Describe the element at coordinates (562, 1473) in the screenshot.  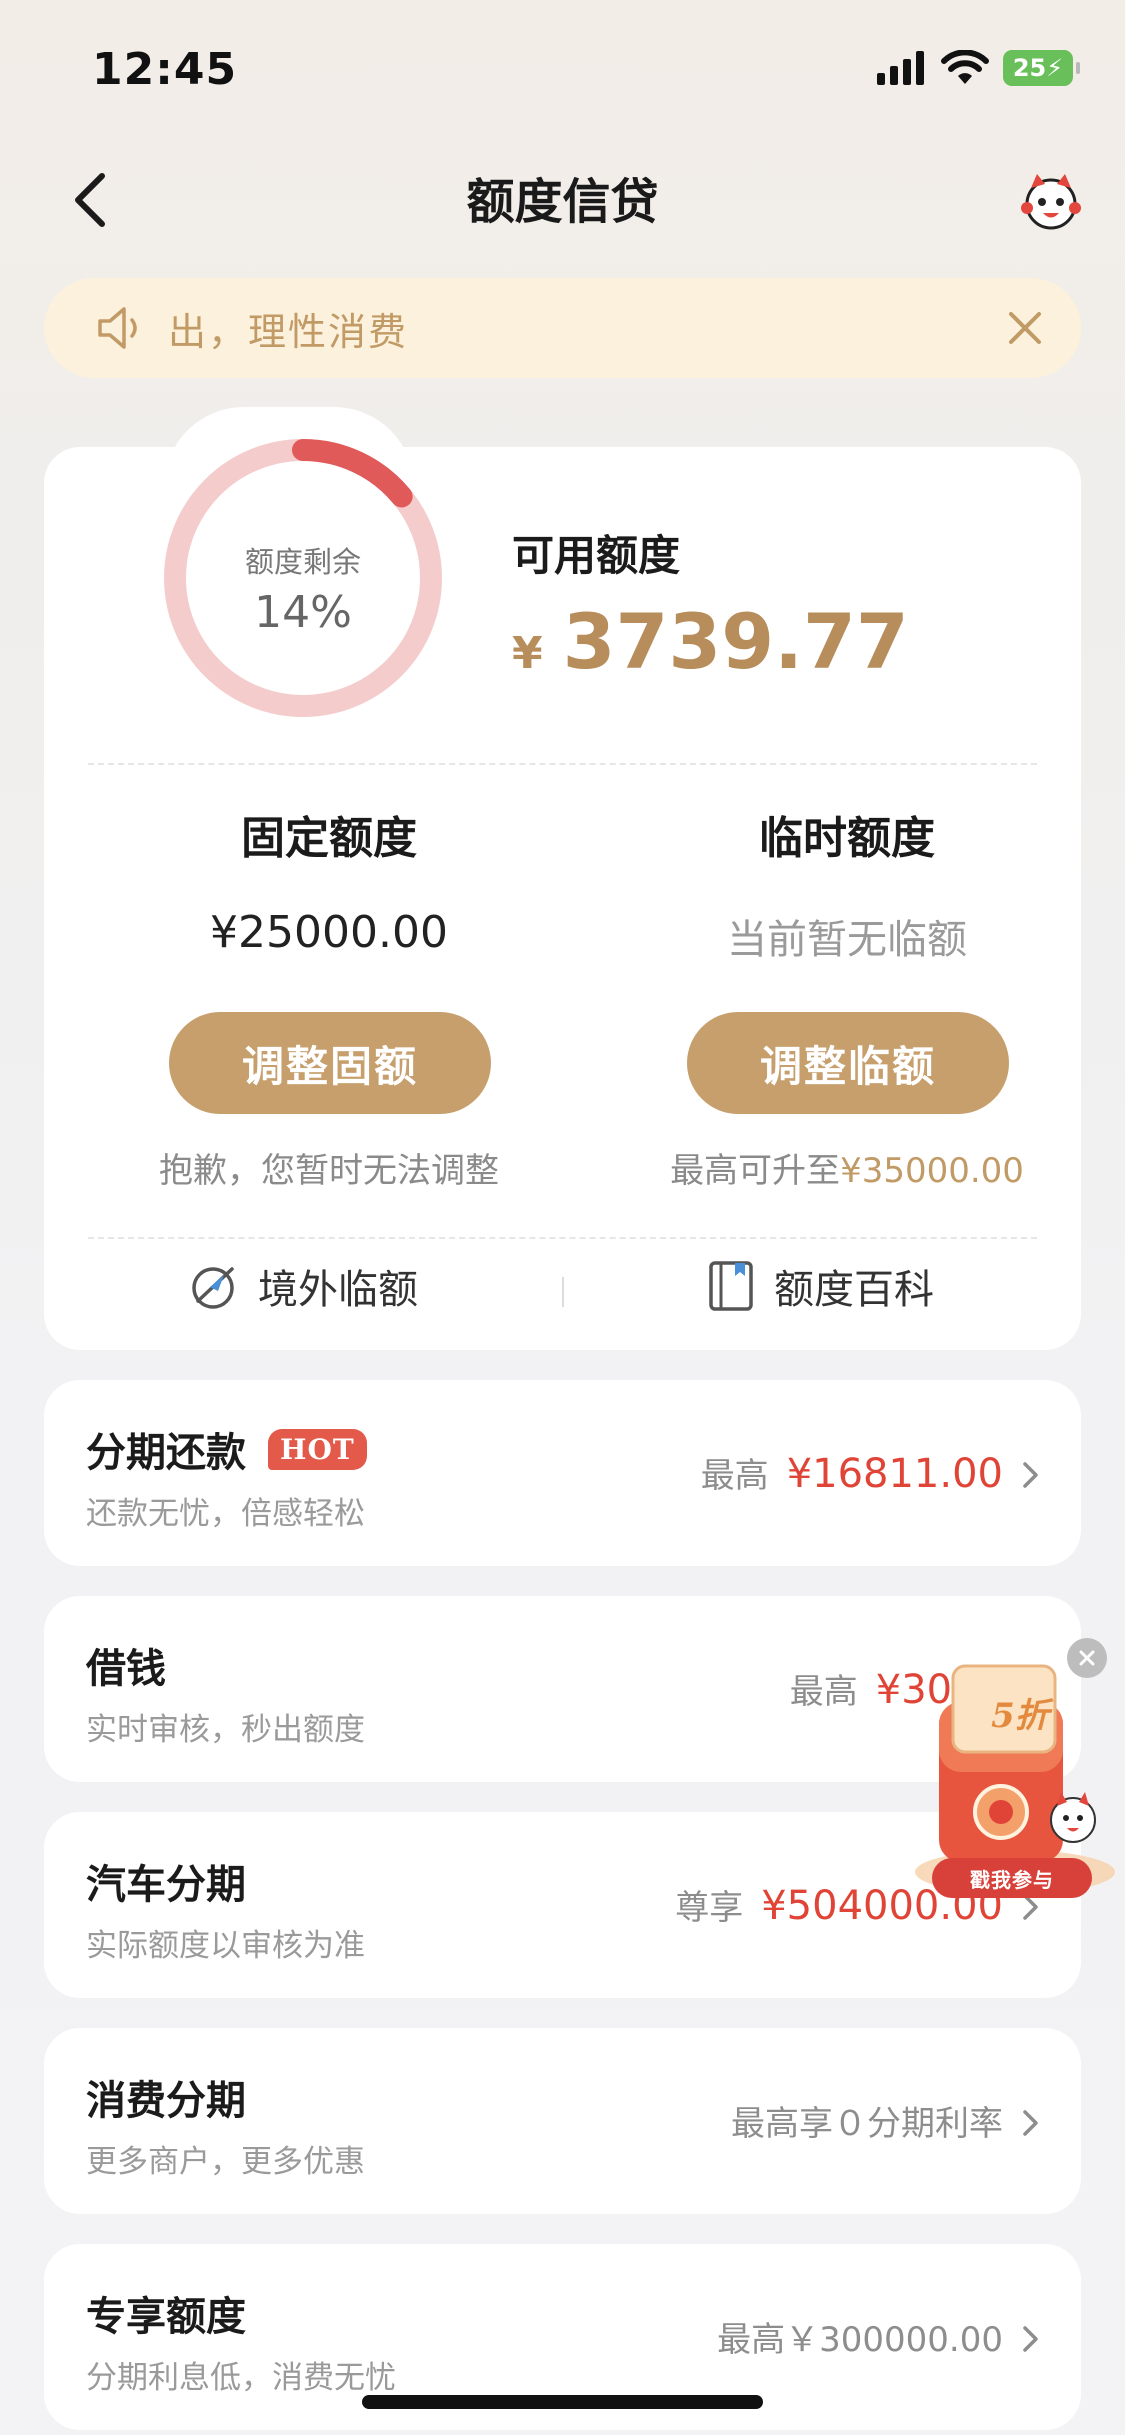
I see `service-row-installment-repayment: 分期还款 HOT 还款无忧，倍感轻松 最高 ¥16811.00` at that location.